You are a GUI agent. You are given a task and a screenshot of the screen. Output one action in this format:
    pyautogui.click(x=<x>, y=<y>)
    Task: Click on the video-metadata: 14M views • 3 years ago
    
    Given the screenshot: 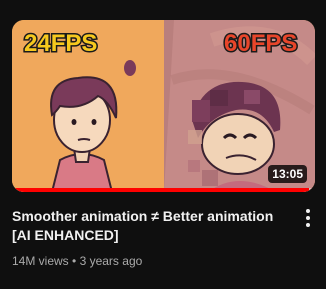 What is the action you would take?
    pyautogui.click(x=77, y=261)
    